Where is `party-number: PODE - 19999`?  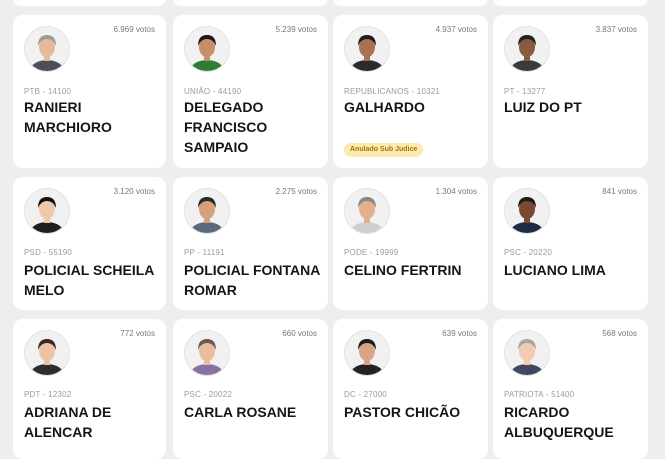
party-number: PODE - 19999 is located at coordinates (371, 252).